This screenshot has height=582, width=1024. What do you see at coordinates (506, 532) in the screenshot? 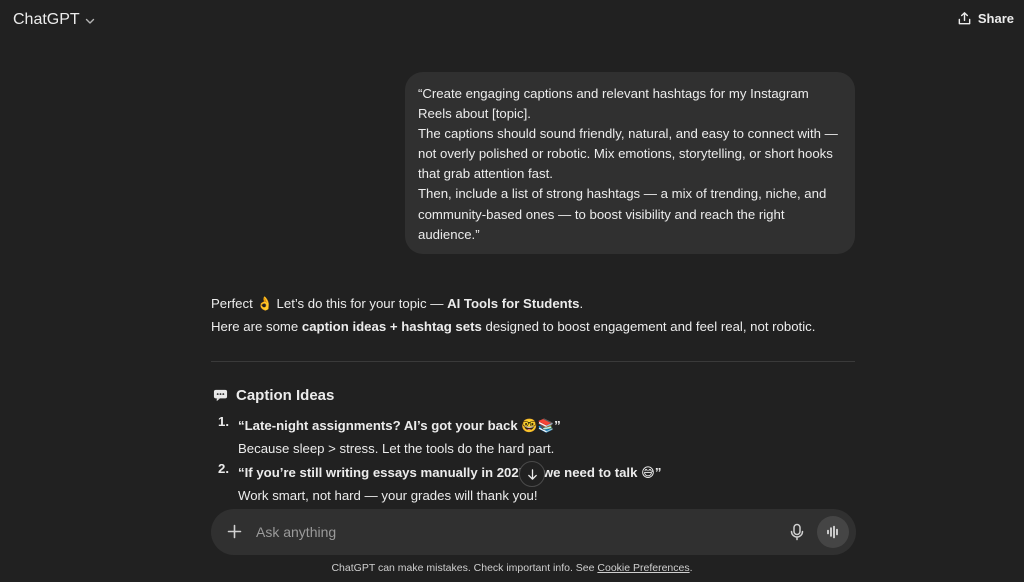
I see `prompt-input` at bounding box center [506, 532].